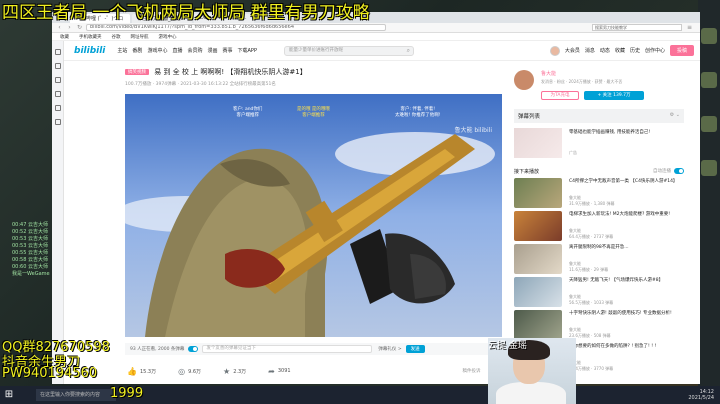 The height and width of the screenshot is (404, 720). Describe the element at coordinates (624, 182) in the screenshot. I see `reco-title: C4所撑之学中无敌声音第一类 【C4快乐阴人游#14】` at that location.